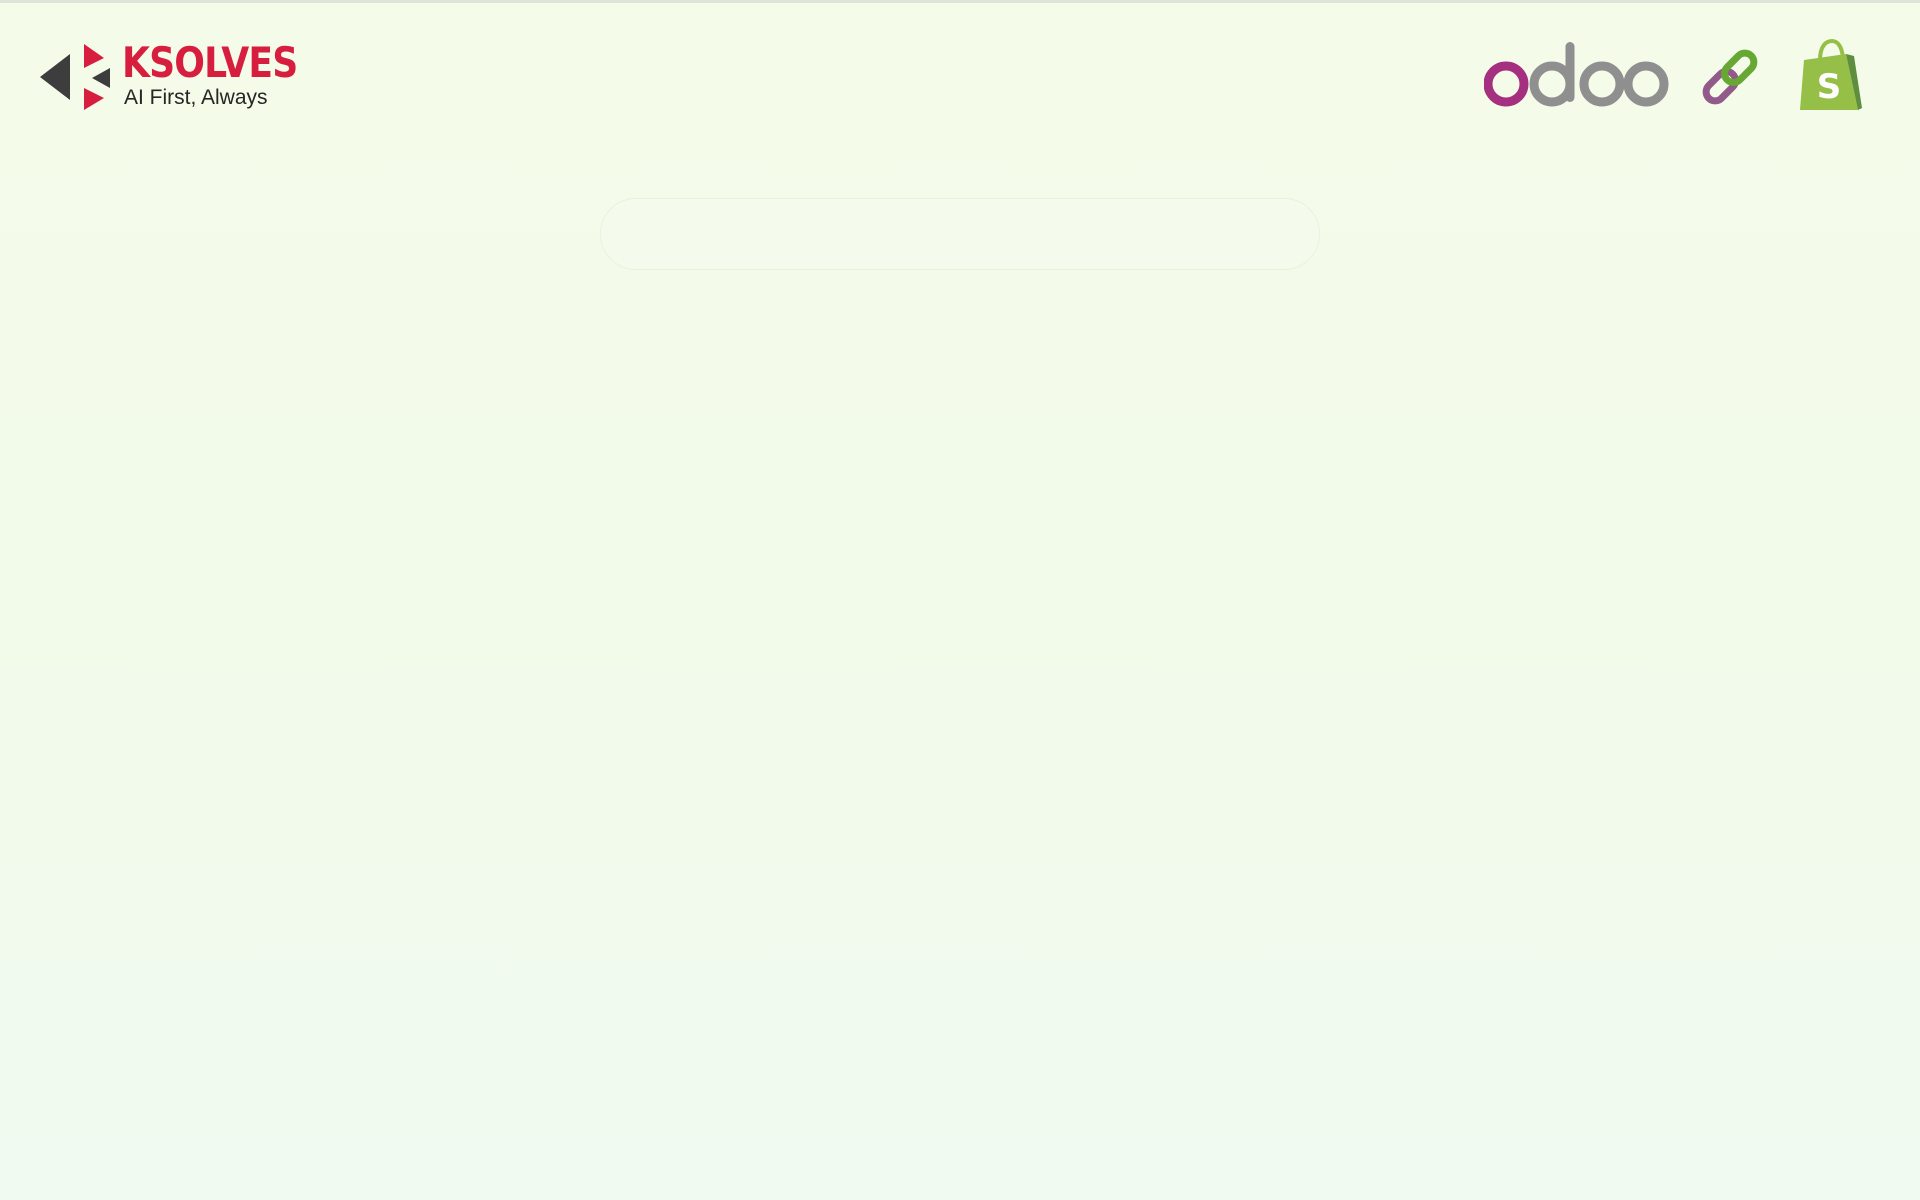  I want to click on odoo-logo, so click(1576, 74).